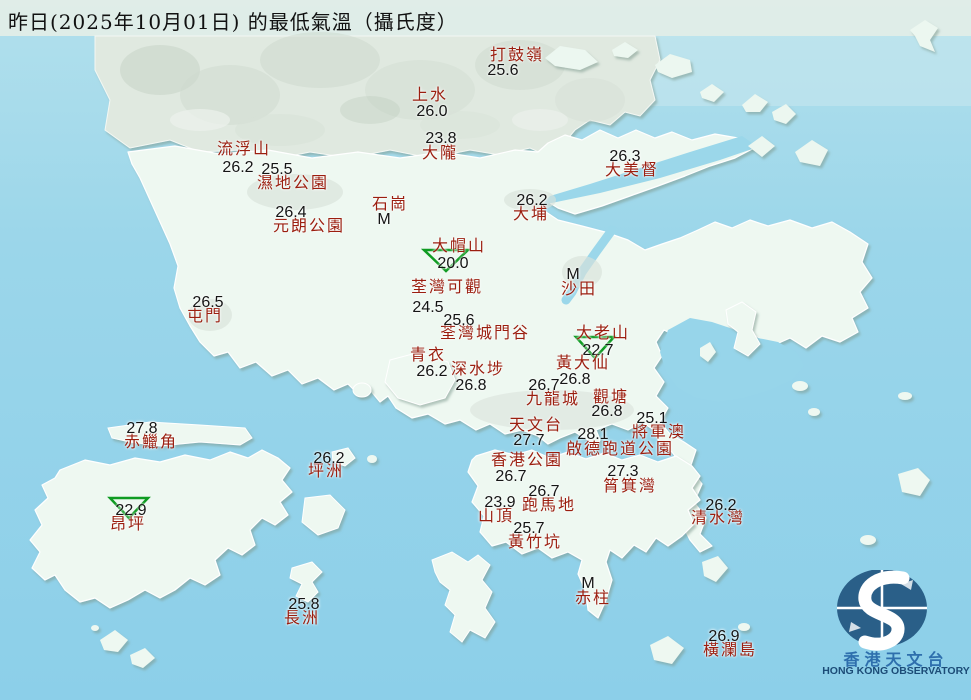  What do you see at coordinates (593, 434) in the screenshot?
I see `station-value: 28.1` at bounding box center [593, 434].